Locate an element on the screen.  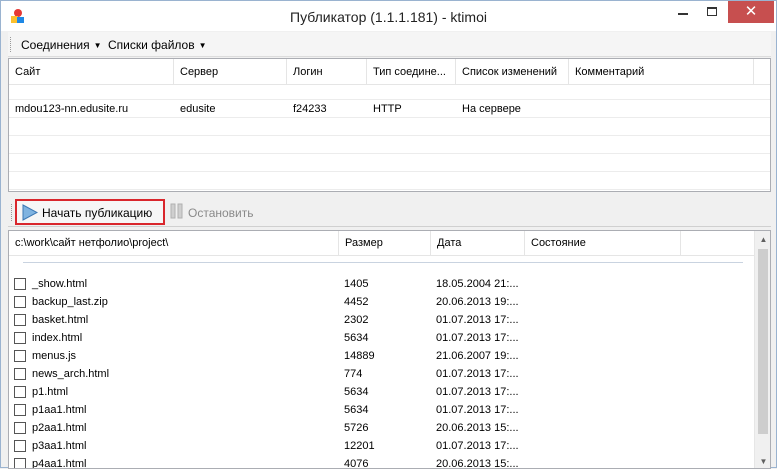
scroll-thumb is located at coordinates (763, 341).